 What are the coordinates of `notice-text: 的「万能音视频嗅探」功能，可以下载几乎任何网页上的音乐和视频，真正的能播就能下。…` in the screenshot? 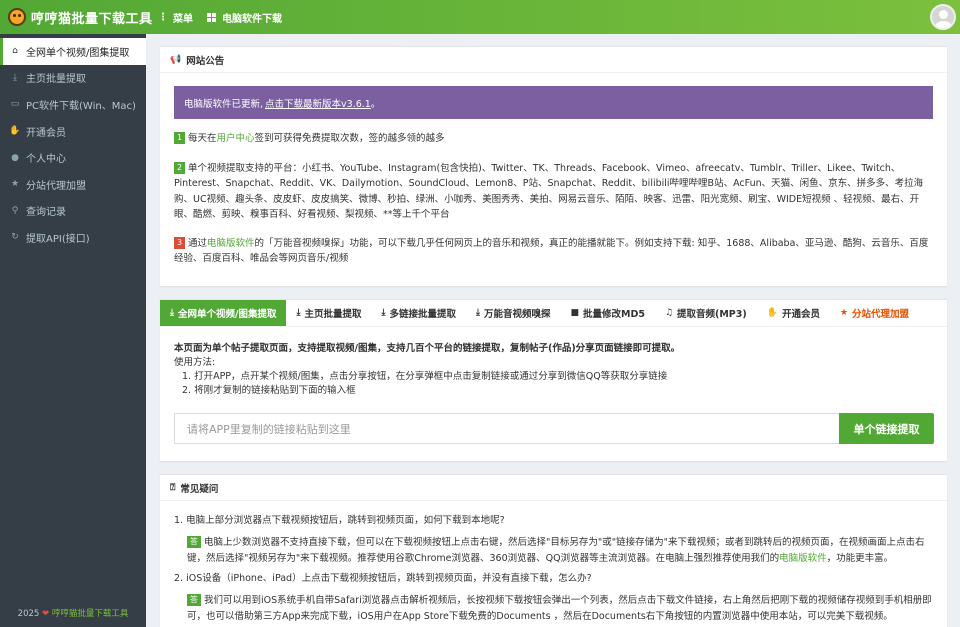 It's located at (551, 251).